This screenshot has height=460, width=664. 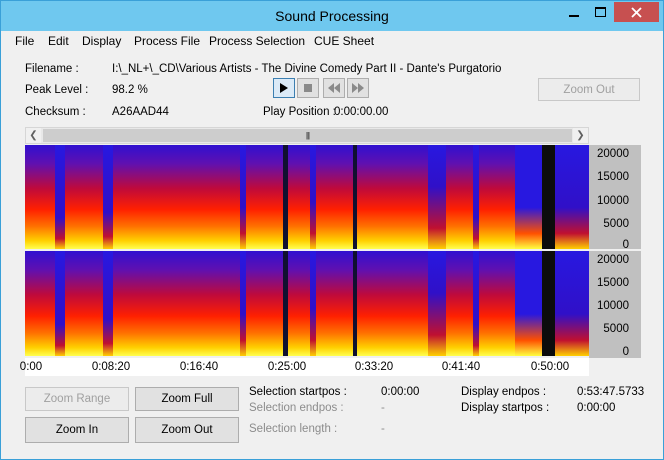 I want to click on time-tick-label: 0:41:40, so click(x=461, y=367).